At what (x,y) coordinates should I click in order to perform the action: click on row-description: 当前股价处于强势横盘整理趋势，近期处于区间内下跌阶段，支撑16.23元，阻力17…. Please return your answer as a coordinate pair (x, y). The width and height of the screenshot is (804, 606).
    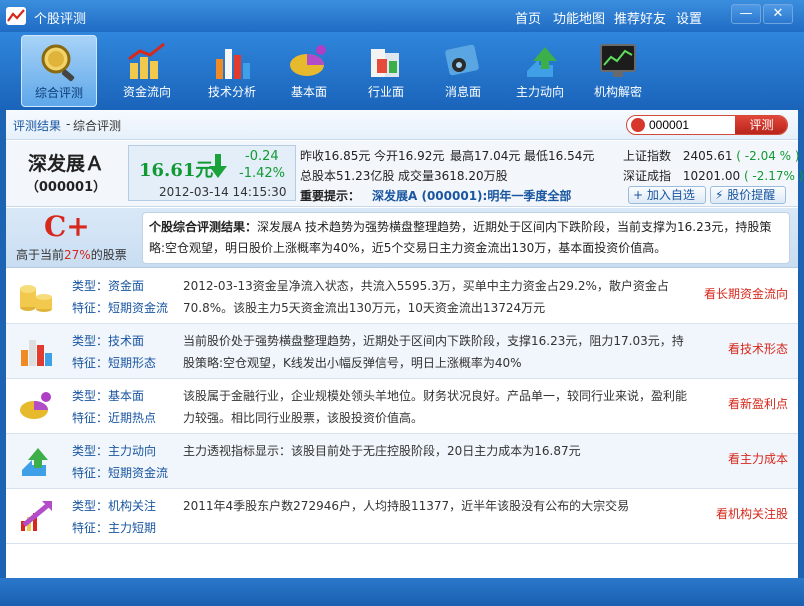
    Looking at the image, I should click on (433, 352).